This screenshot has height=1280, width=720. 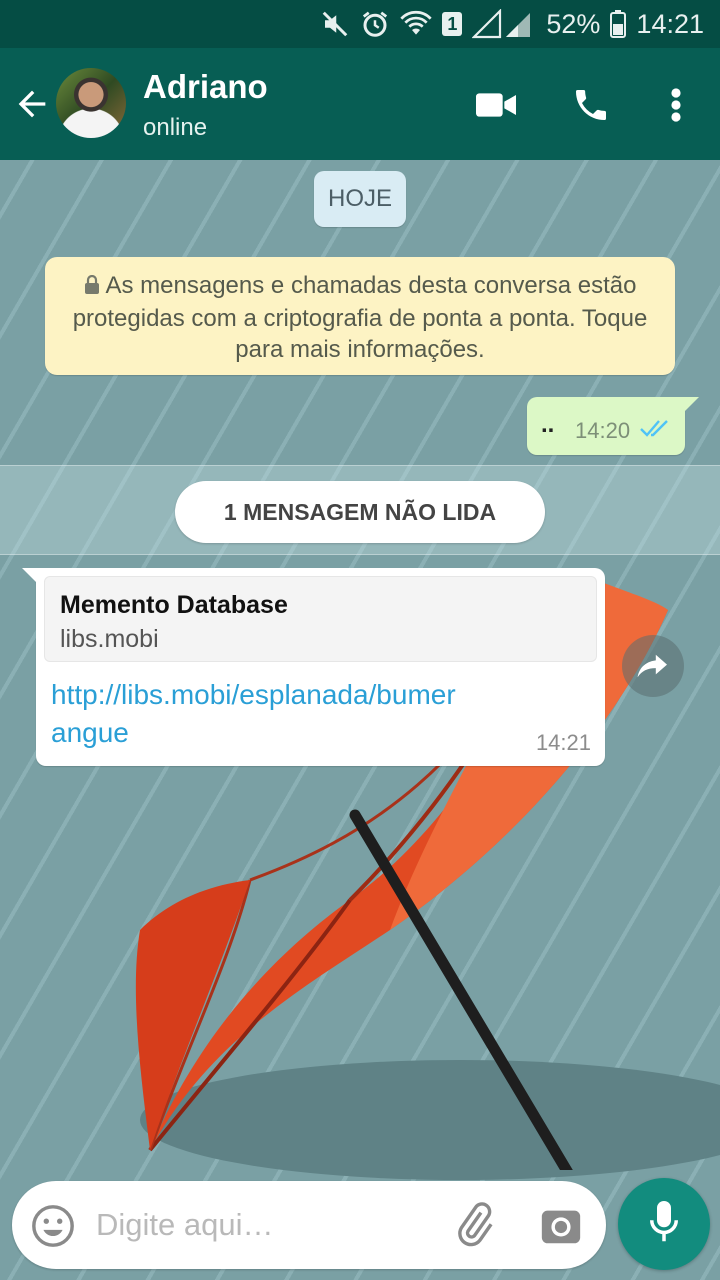 What do you see at coordinates (360, 199) in the screenshot?
I see `date-divider: HOJE` at bounding box center [360, 199].